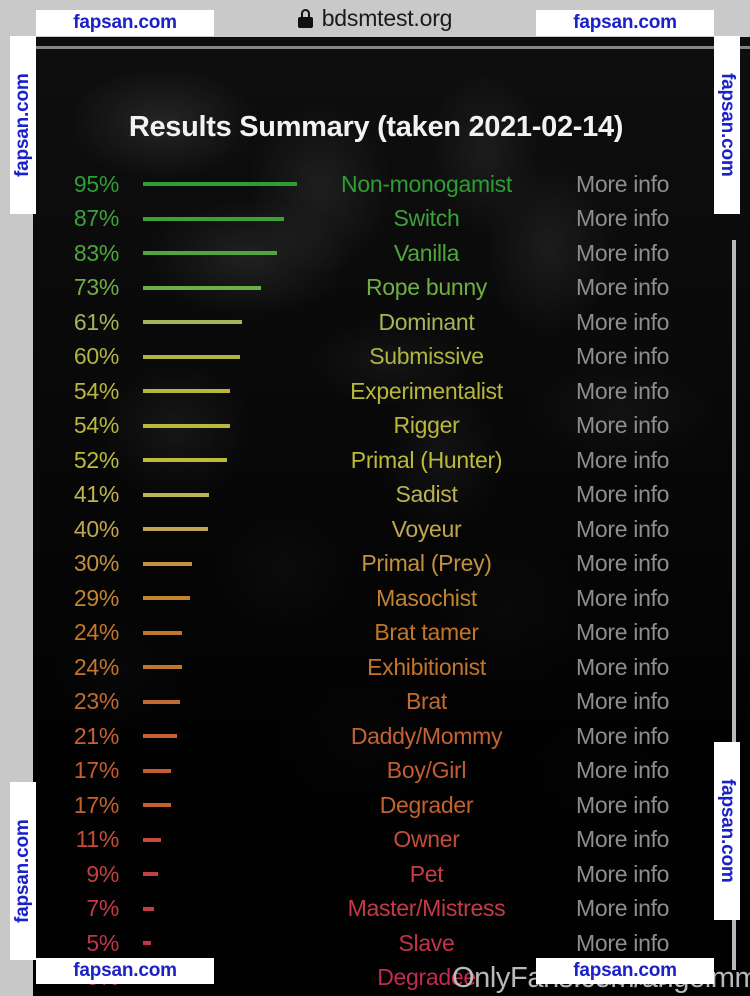 The height and width of the screenshot is (996, 750). What do you see at coordinates (426, 183) in the screenshot?
I see `trait-label: Non-monogamist` at bounding box center [426, 183].